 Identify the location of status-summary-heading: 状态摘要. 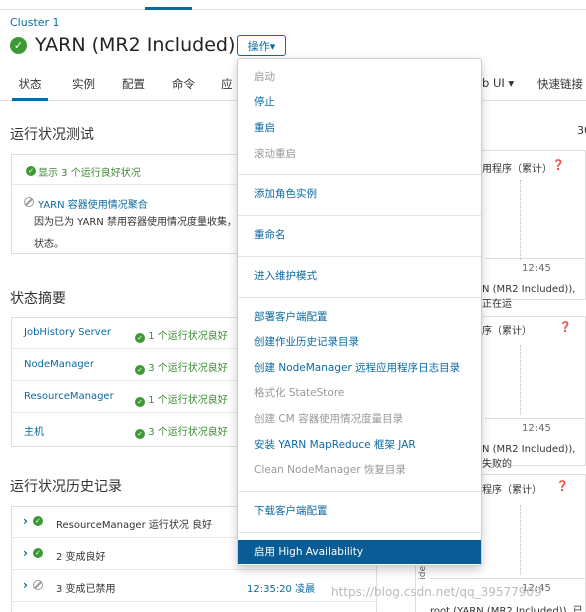
(38, 299).